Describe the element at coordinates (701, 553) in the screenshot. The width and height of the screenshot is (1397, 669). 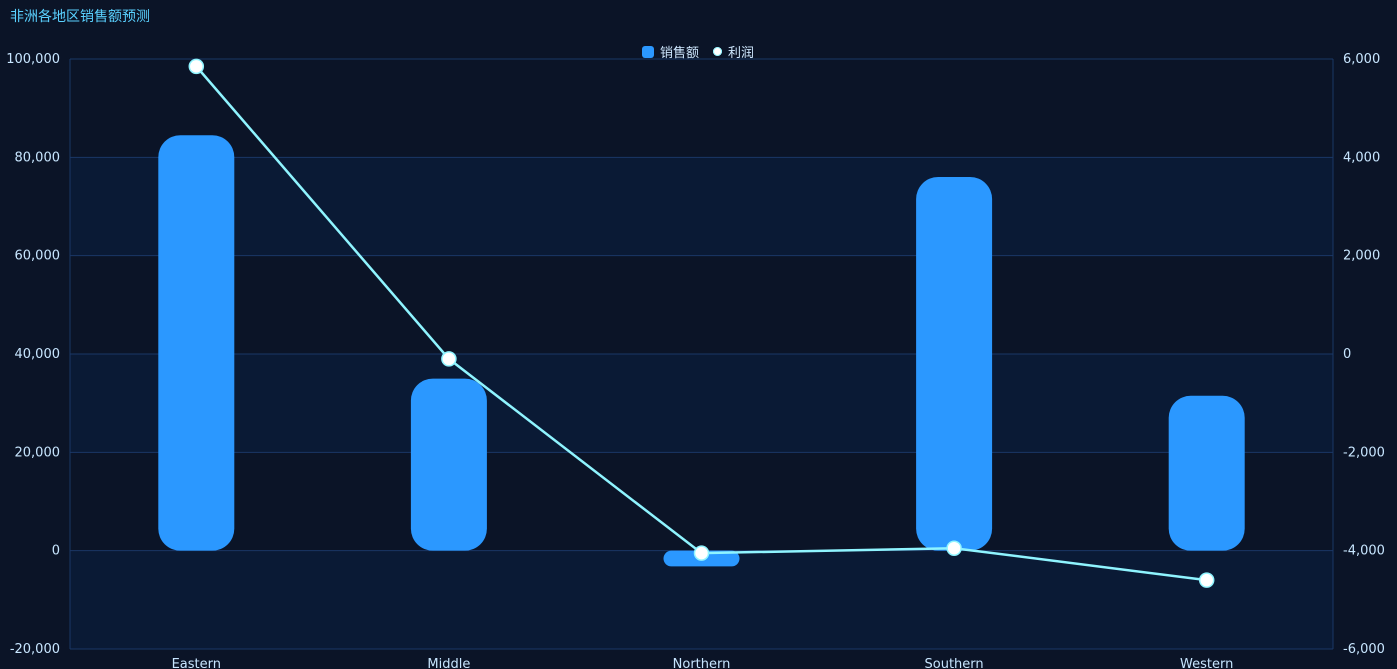
I see `profit-point-northern` at that location.